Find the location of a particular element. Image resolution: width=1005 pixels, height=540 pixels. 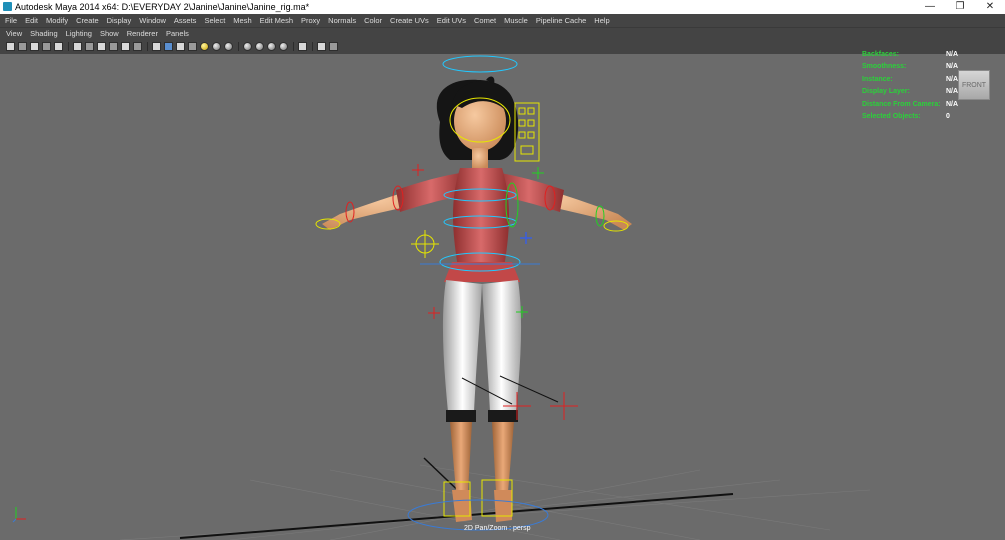

hud-row-selected-objects: Selected Objects: 0 is located at coordinates (932, 119).